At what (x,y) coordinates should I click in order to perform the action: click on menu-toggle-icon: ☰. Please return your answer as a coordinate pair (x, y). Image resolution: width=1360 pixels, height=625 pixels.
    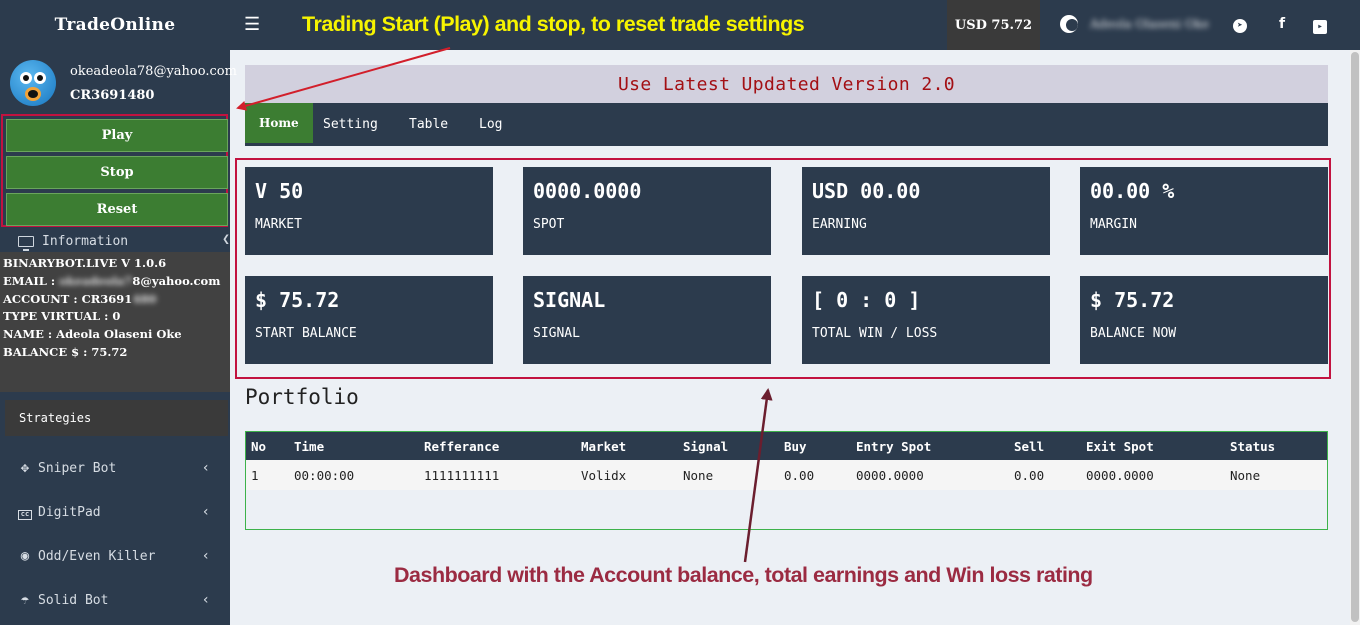
    Looking at the image, I should click on (252, 24).